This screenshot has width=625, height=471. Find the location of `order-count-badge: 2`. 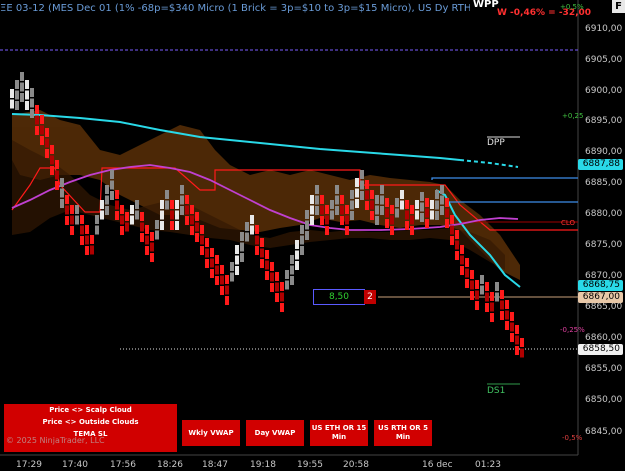

order-count-badge: 2 is located at coordinates (370, 297).